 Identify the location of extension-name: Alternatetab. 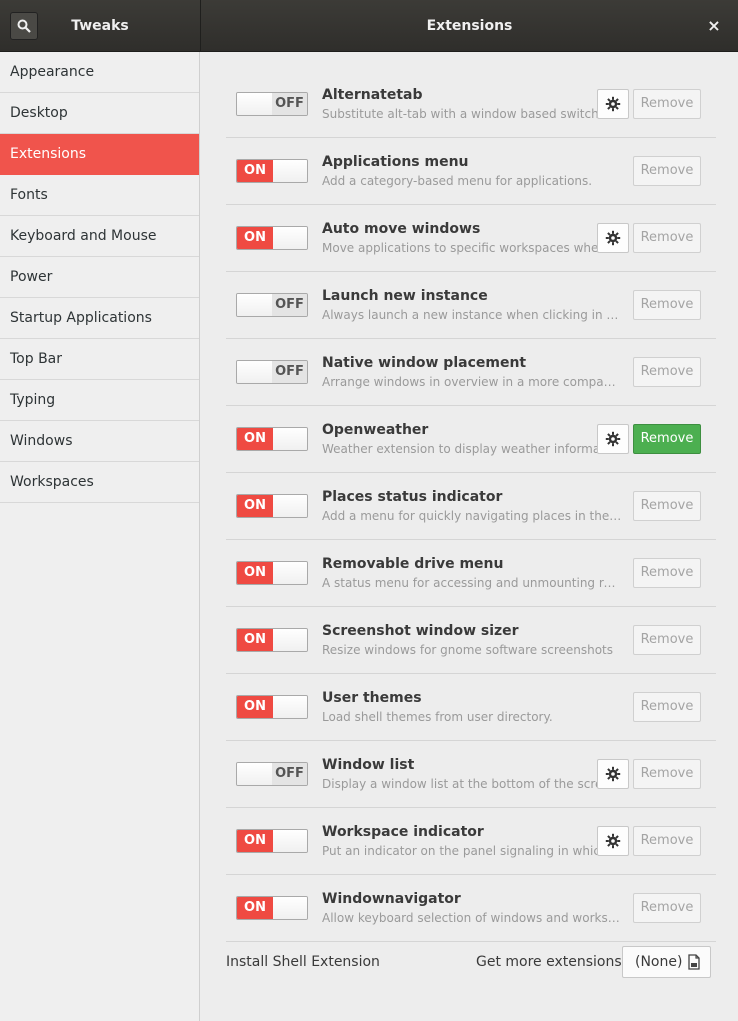
(372, 95).